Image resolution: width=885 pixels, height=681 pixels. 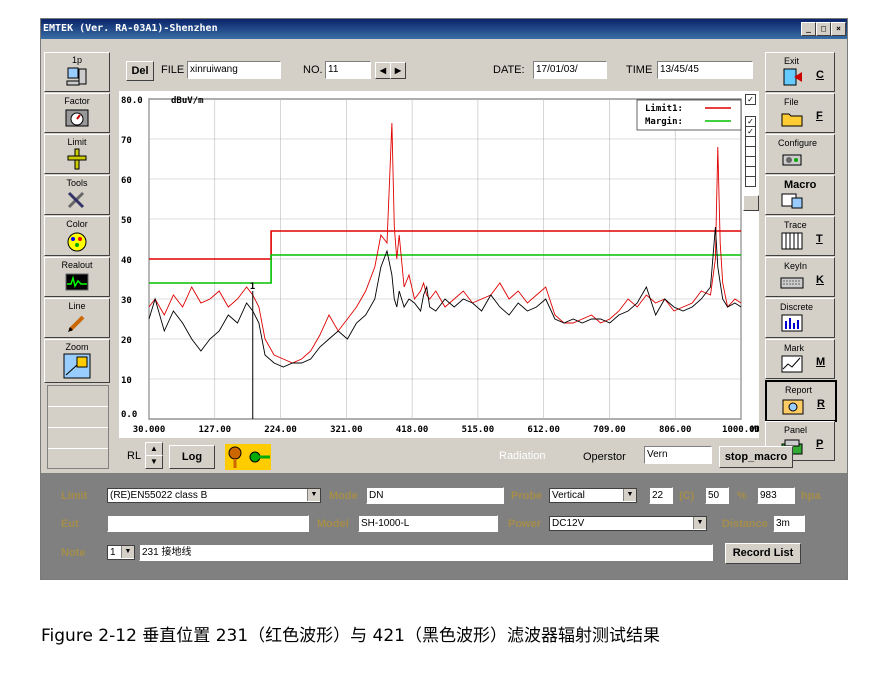 What do you see at coordinates (154, 462) in the screenshot?
I see `rl-down-button: ▼` at bounding box center [154, 462].